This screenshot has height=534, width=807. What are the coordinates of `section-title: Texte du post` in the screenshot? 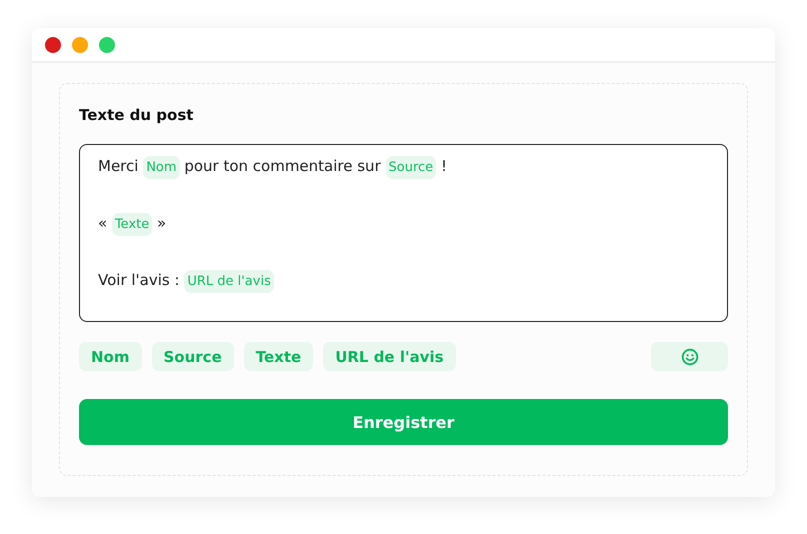 It's located at (136, 116).